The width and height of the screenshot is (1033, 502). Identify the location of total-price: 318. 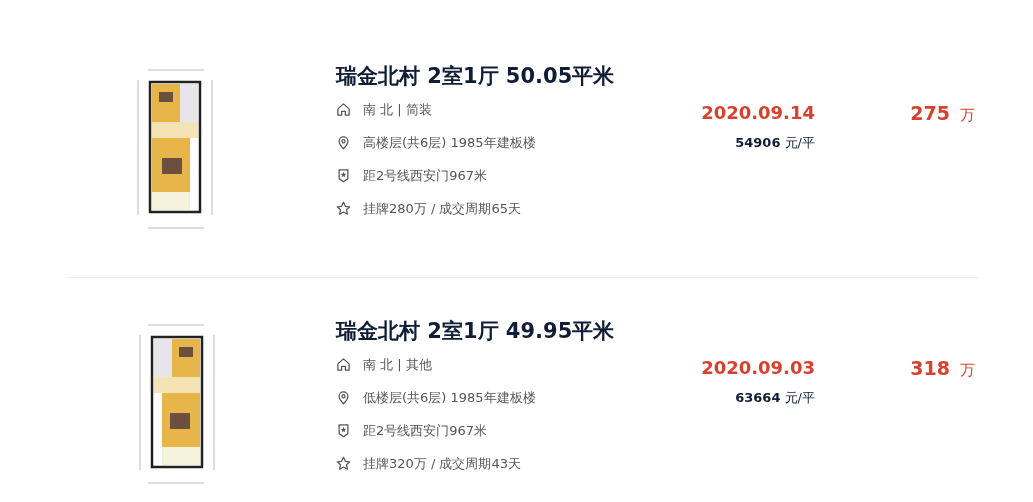
(930, 368).